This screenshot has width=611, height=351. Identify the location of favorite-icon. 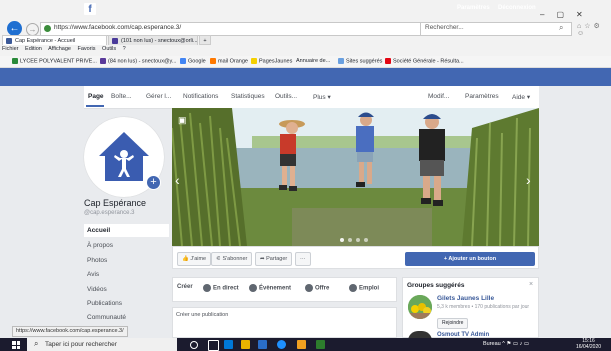
(15, 61).